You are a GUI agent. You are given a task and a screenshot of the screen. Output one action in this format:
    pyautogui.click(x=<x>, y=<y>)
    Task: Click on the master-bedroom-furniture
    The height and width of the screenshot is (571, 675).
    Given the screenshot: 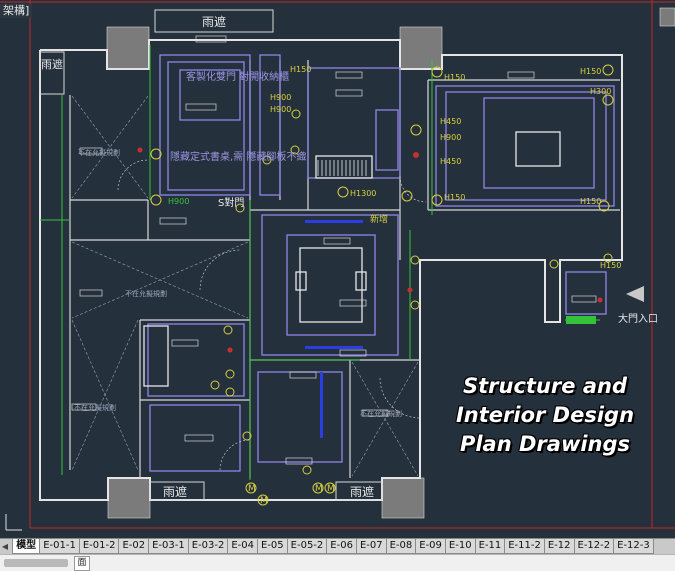 What is the action you would take?
    pyautogui.click(x=525, y=146)
    